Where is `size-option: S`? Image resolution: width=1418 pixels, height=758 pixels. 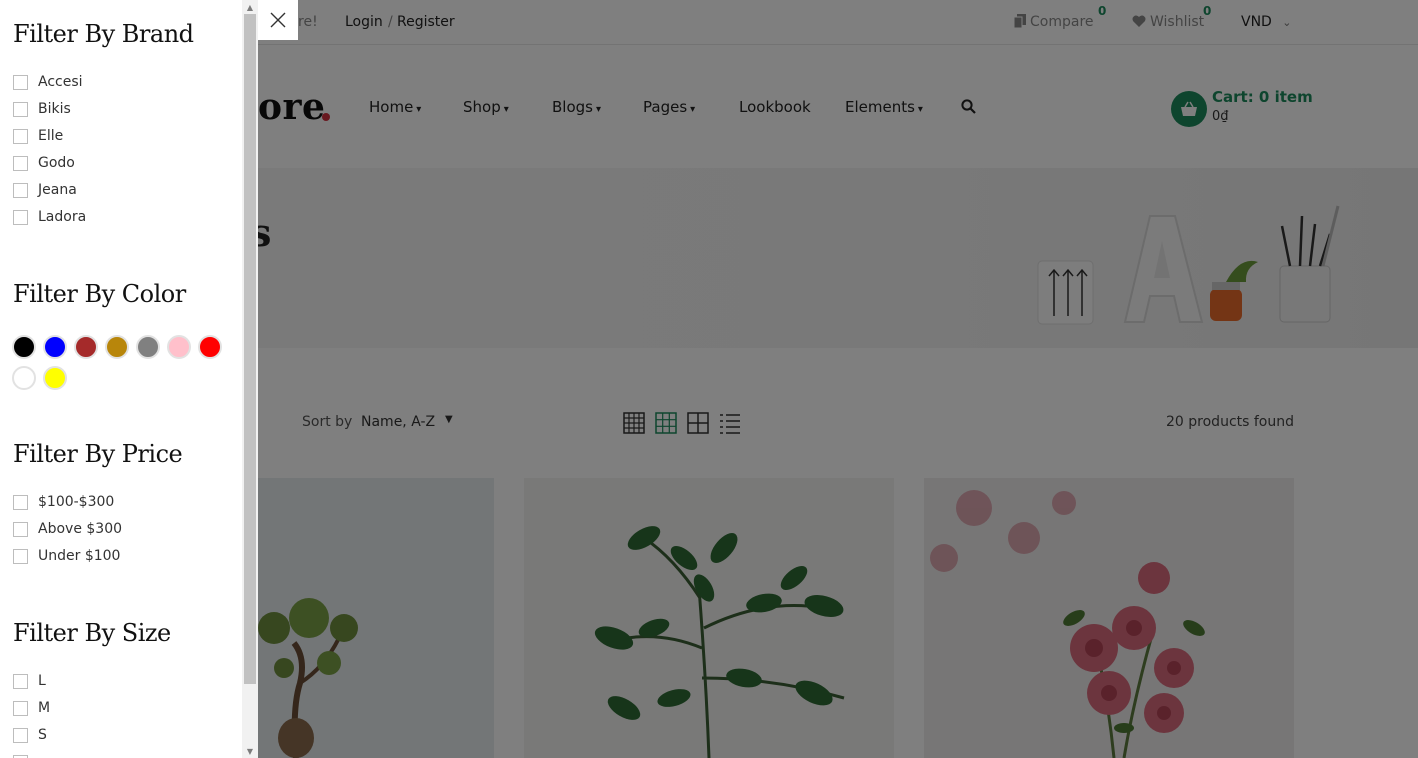
size-option: S is located at coordinates (30, 735).